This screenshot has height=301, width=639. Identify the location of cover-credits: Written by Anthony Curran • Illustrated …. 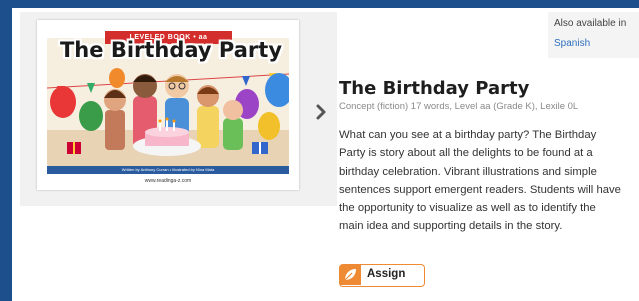
(168, 170).